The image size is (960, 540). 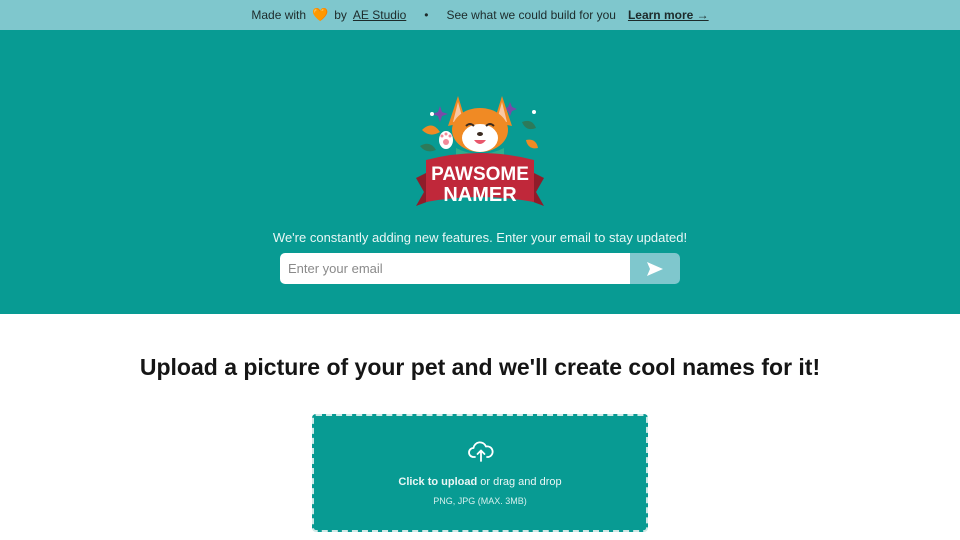 I want to click on cloud-upload-icon, so click(x=481, y=451).